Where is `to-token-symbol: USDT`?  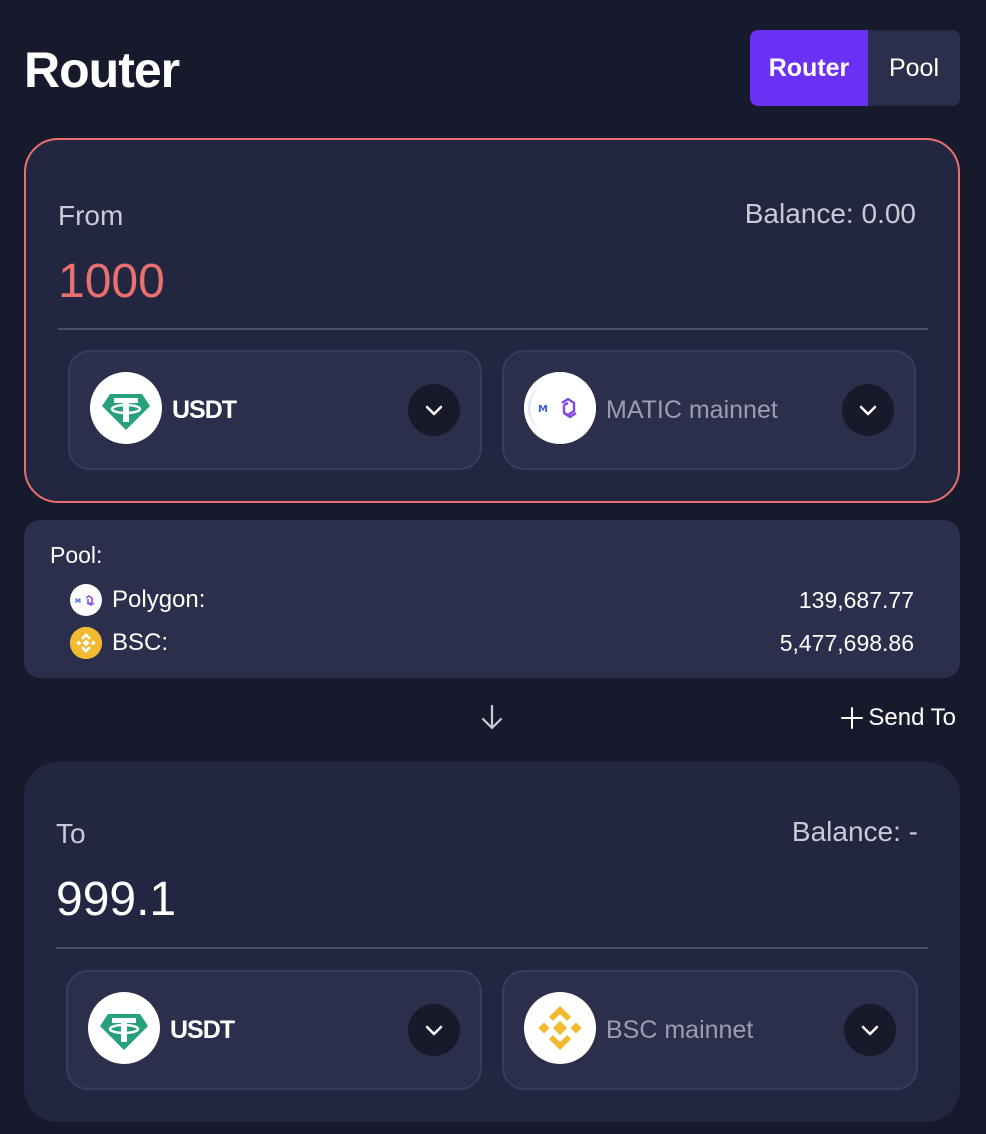
to-token-symbol: USDT is located at coordinates (202, 1029).